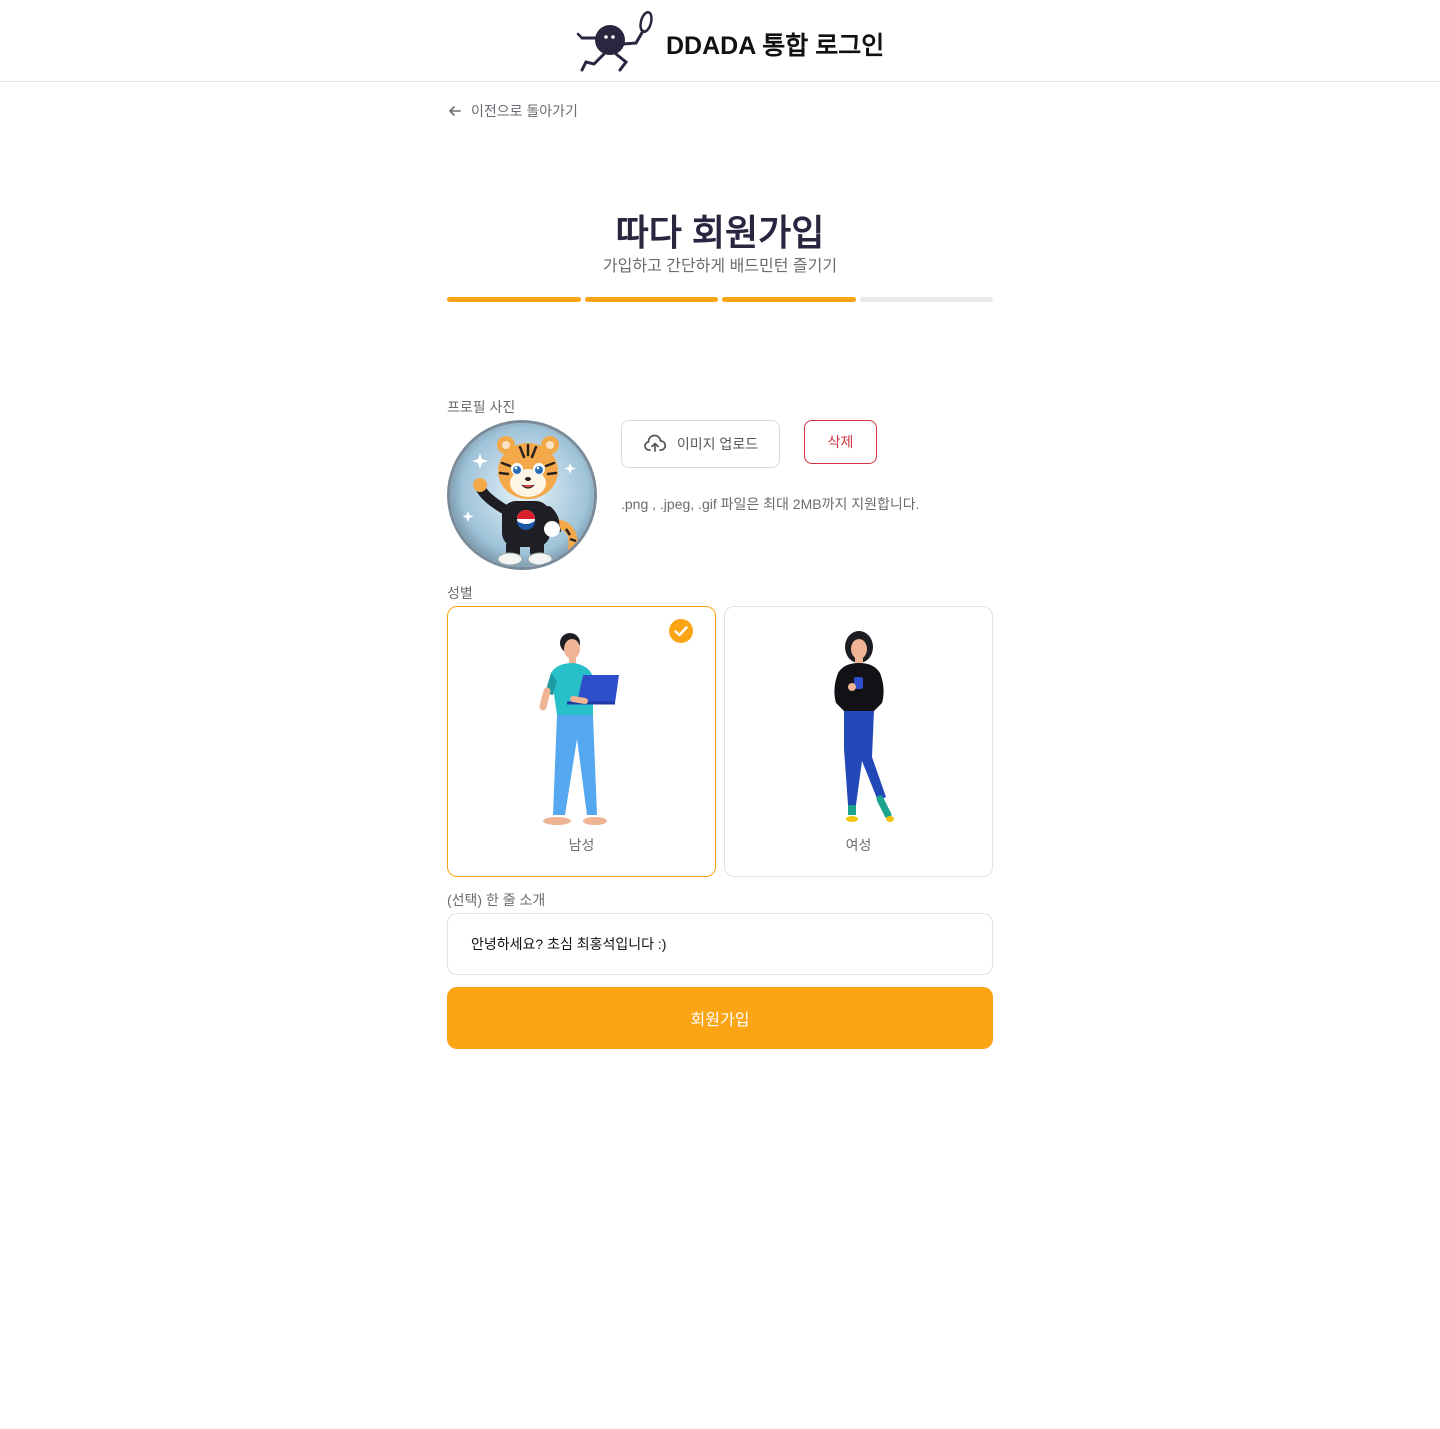 This screenshot has height=1429, width=1440. I want to click on back-link: 이전으로 돌아가기, so click(512, 111).